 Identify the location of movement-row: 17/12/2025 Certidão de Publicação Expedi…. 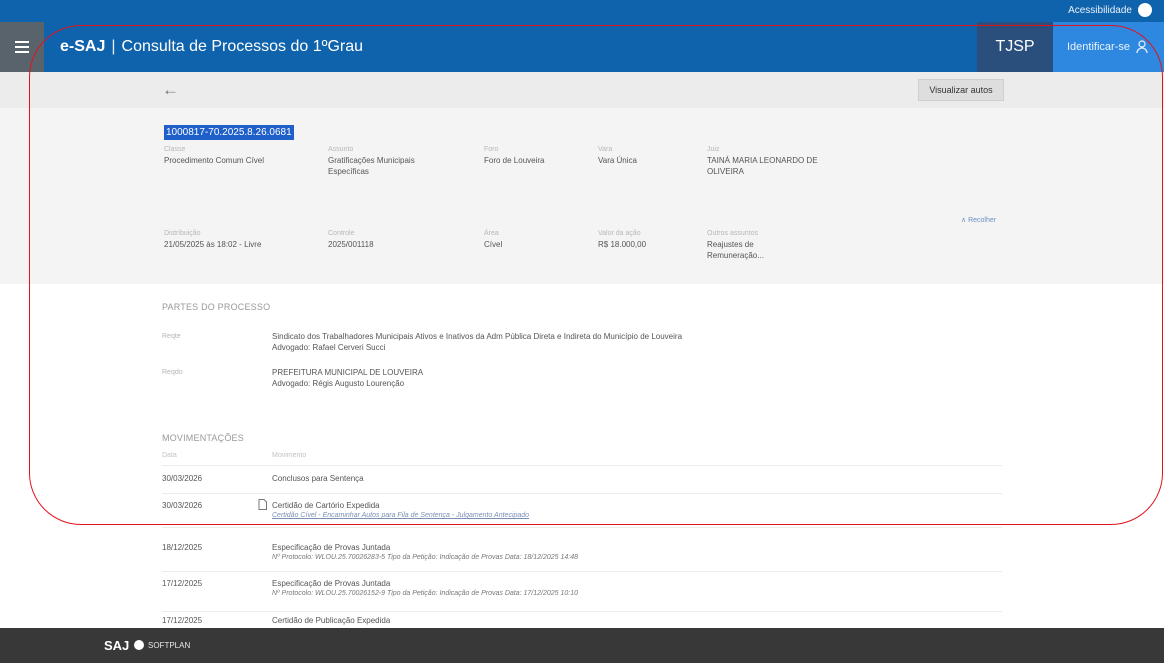
(582, 620).